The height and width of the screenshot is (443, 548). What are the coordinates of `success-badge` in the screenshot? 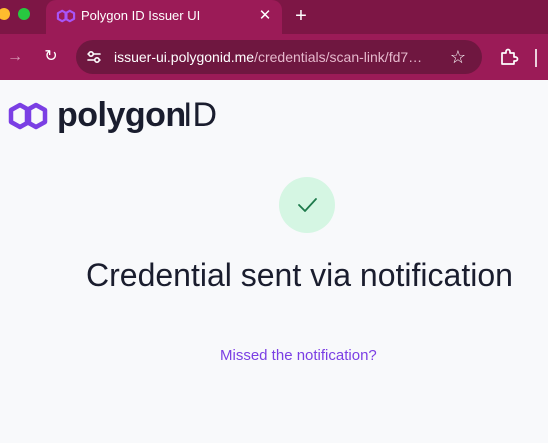 It's located at (307, 205).